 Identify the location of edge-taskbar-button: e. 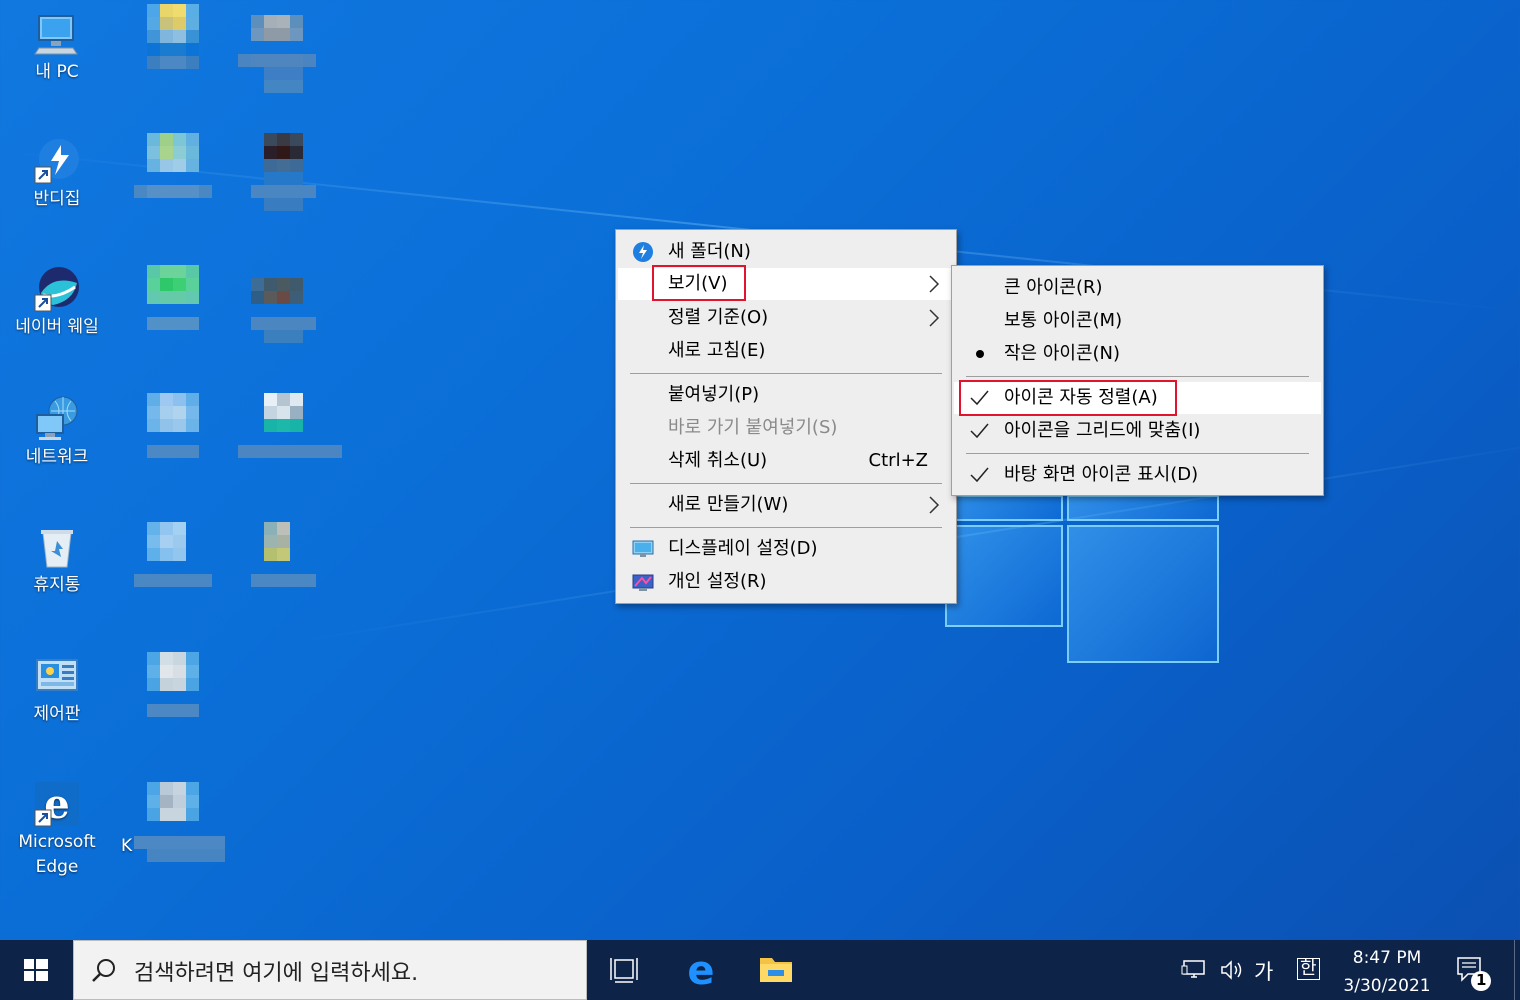
(701, 970).